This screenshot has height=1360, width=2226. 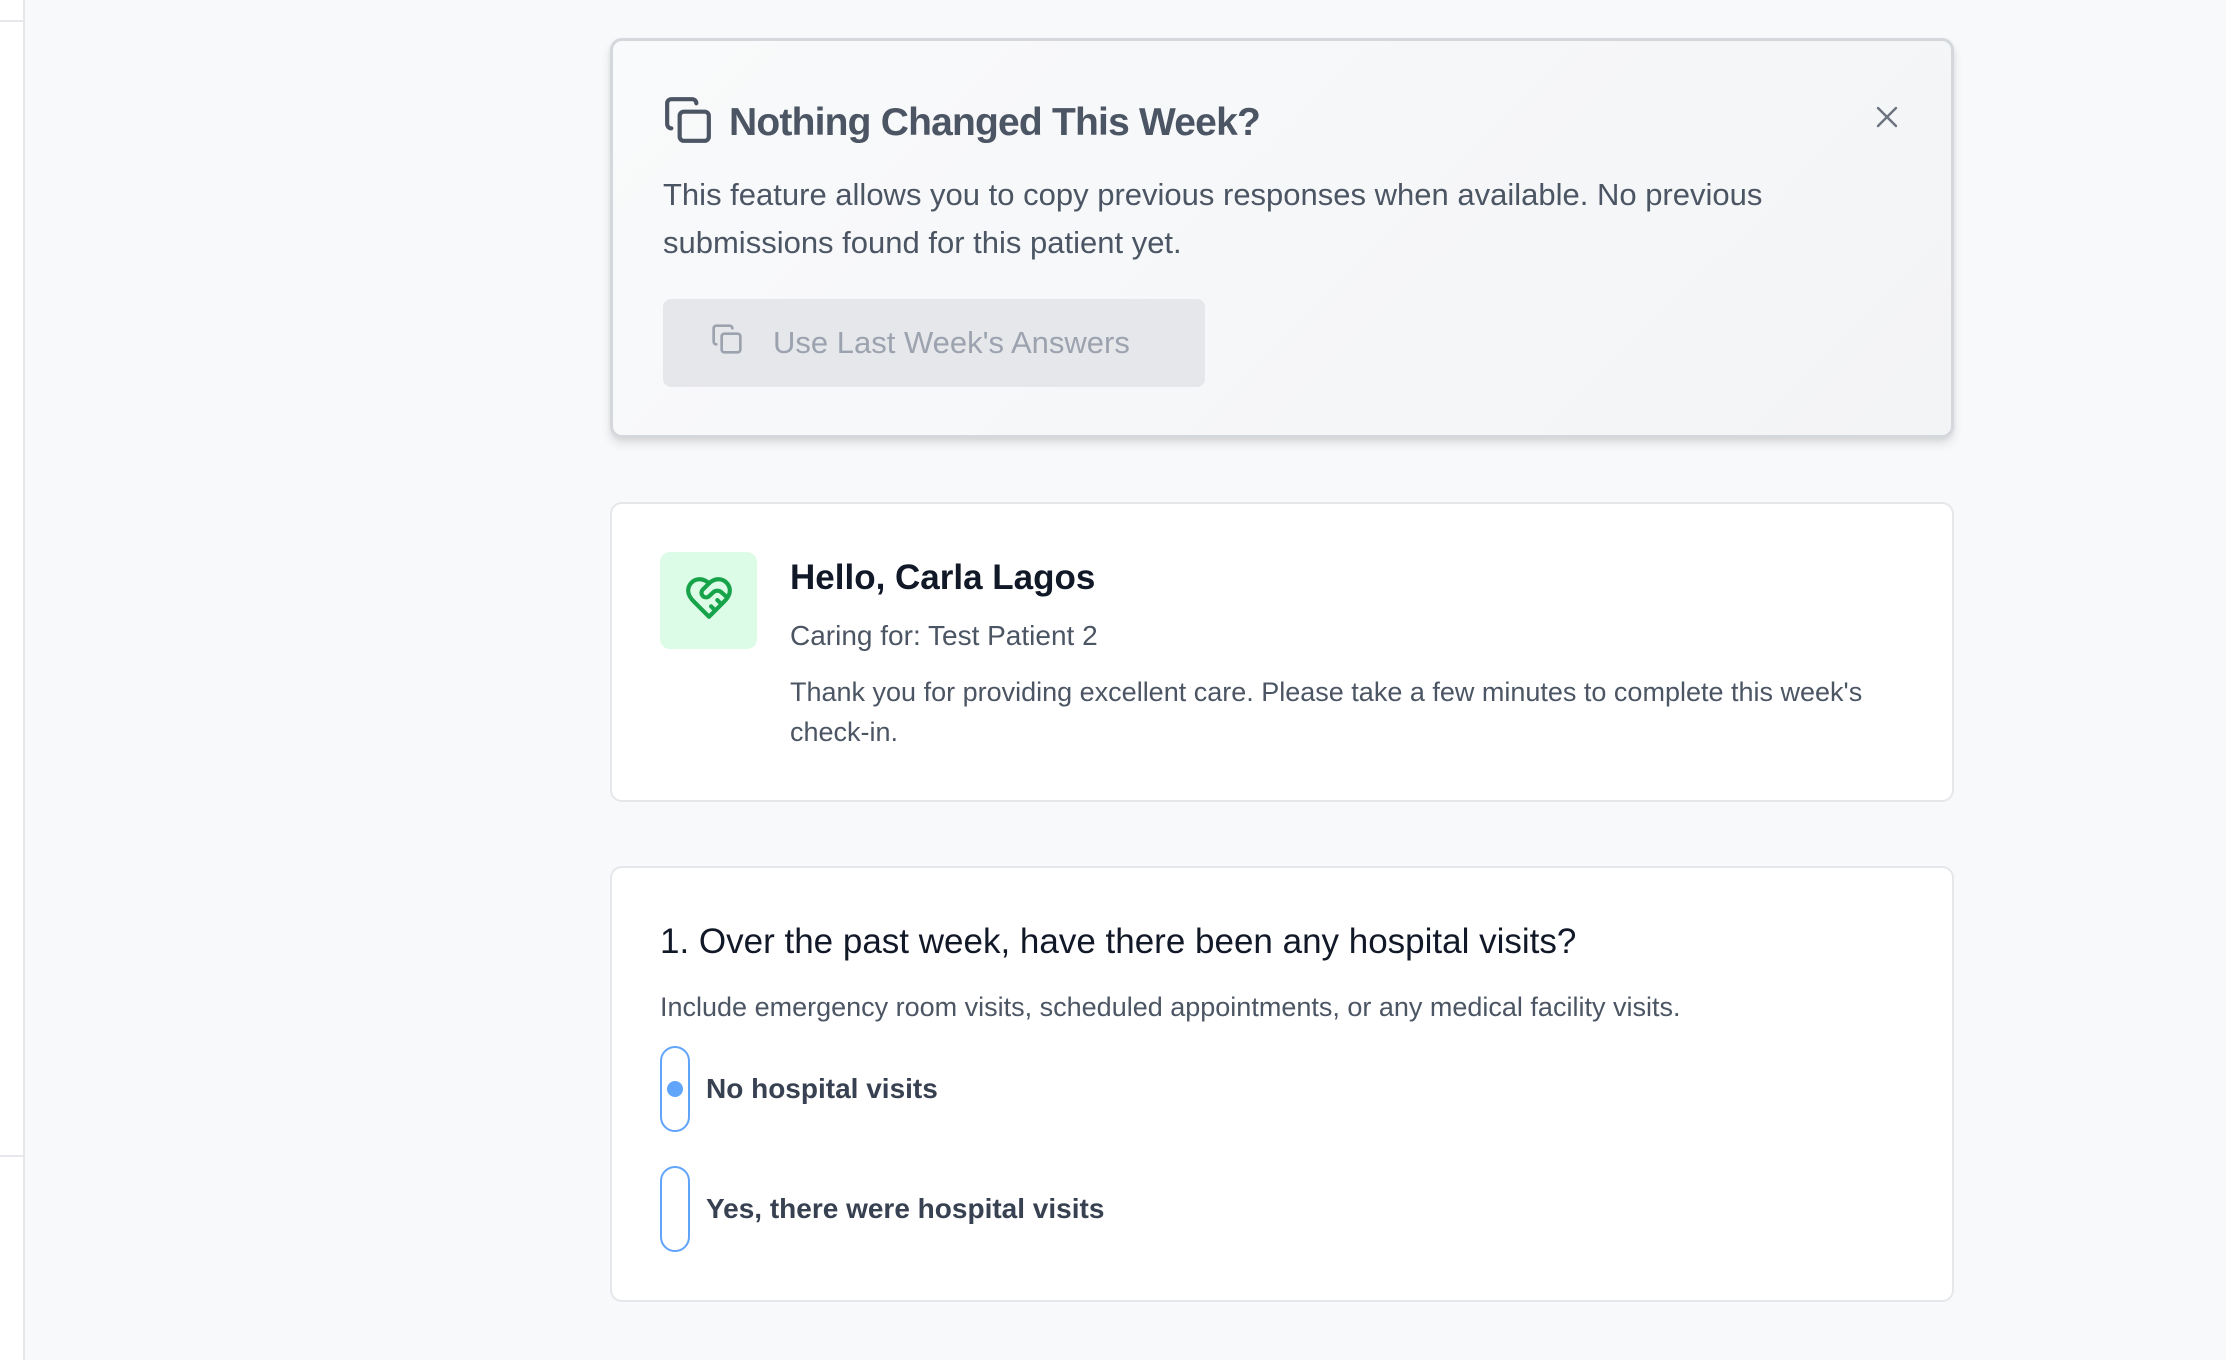 I want to click on radio-selected-dot, so click(x=675, y=1089).